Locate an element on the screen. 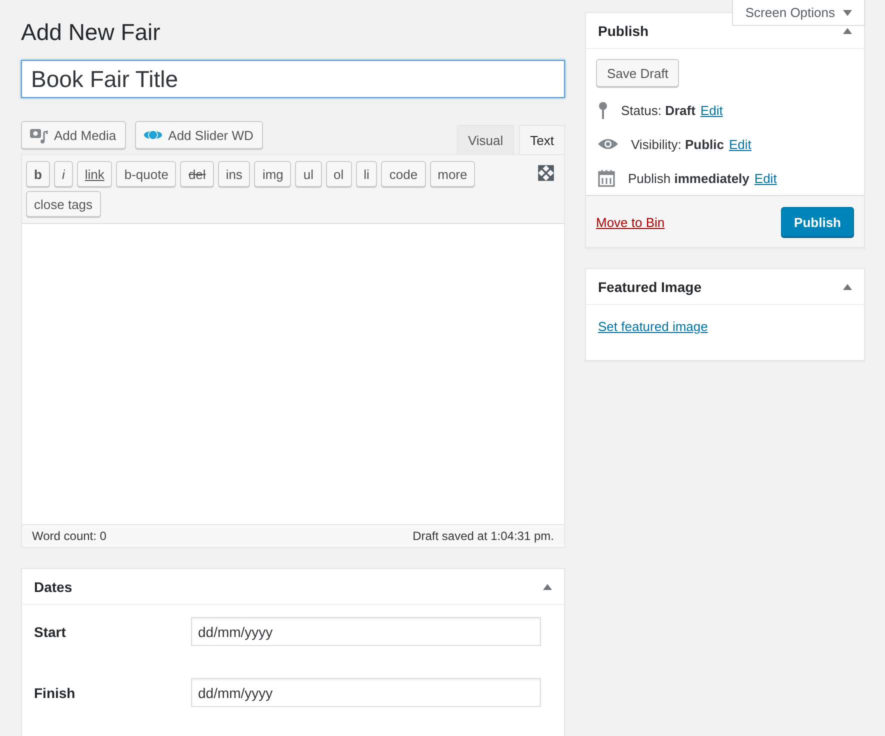 The height and width of the screenshot is (736, 885). quicktag-button: link is located at coordinates (94, 174).